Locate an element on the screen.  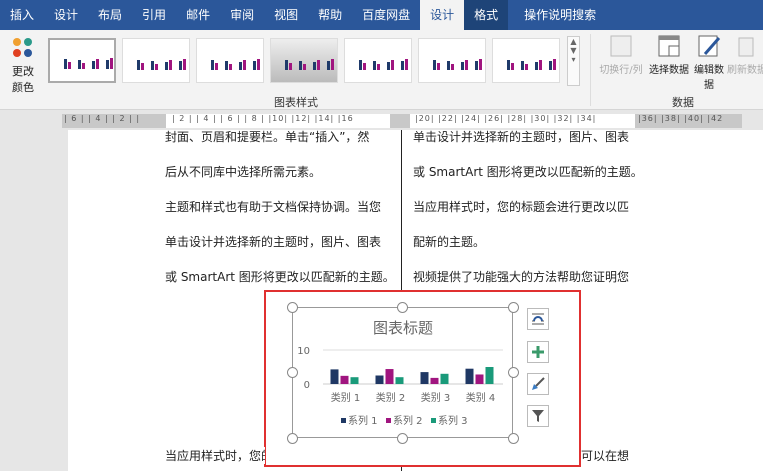
chart-styles-label: 图表样式 is located at coordinates (296, 102).